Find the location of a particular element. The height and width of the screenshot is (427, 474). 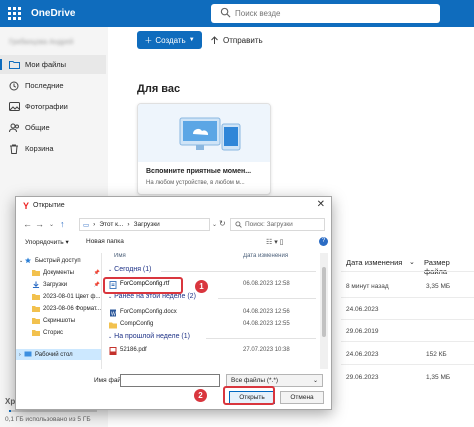

download-icon is located at coordinates (36, 284).